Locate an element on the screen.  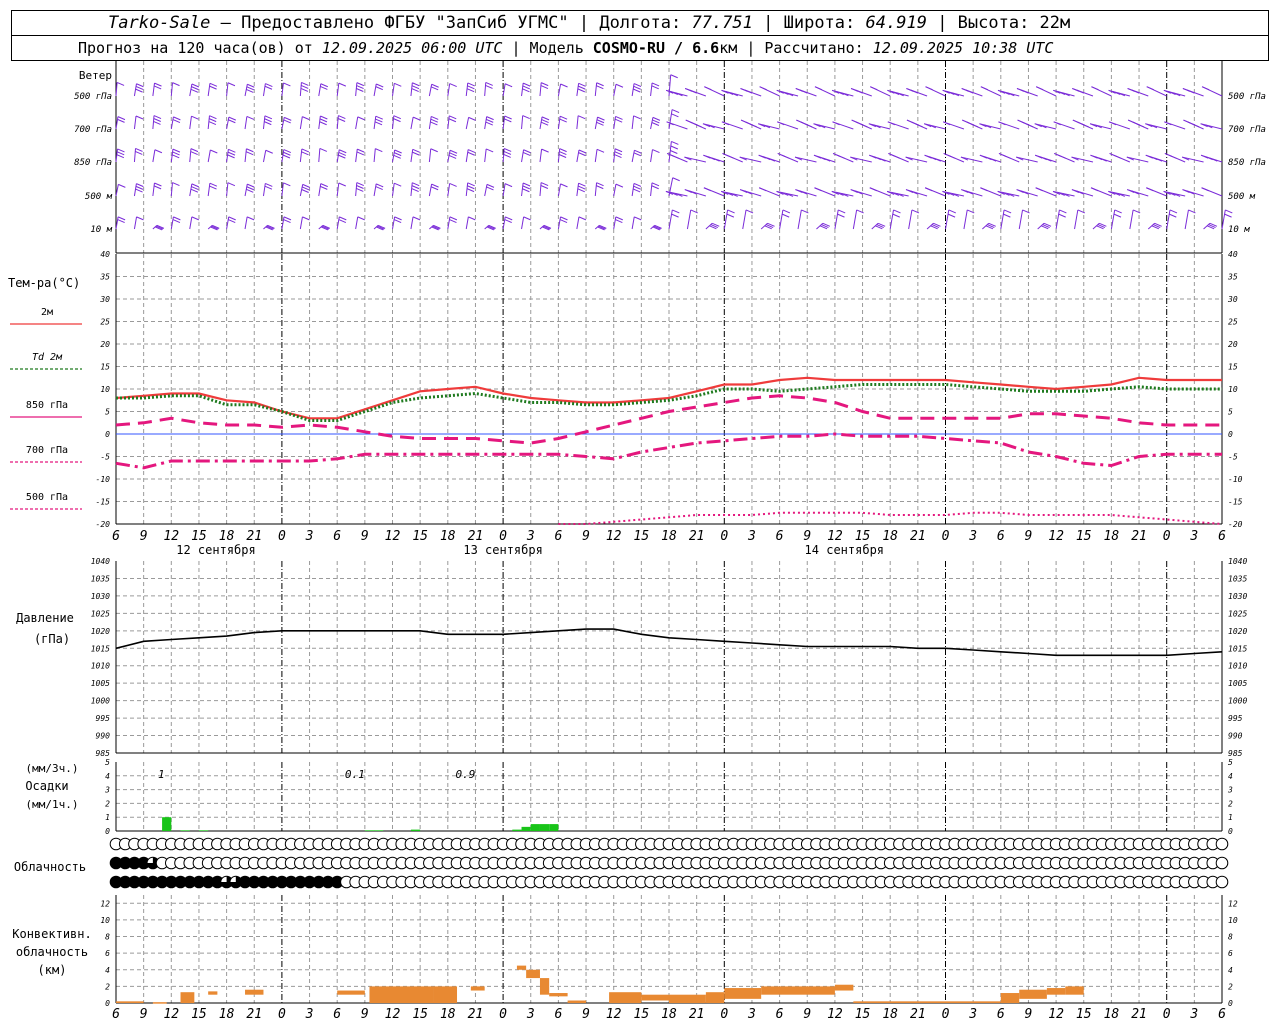
y-tick-label: 8 is located at coordinates (107, 937).